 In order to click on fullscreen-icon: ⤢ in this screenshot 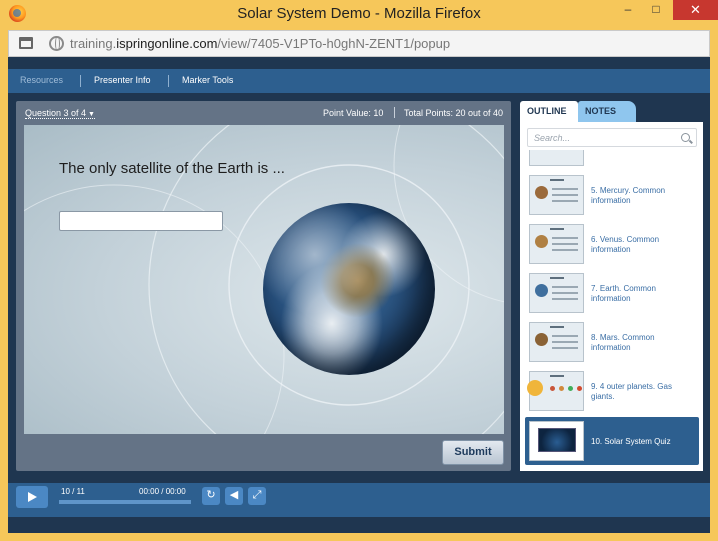, I will do `click(257, 496)`.